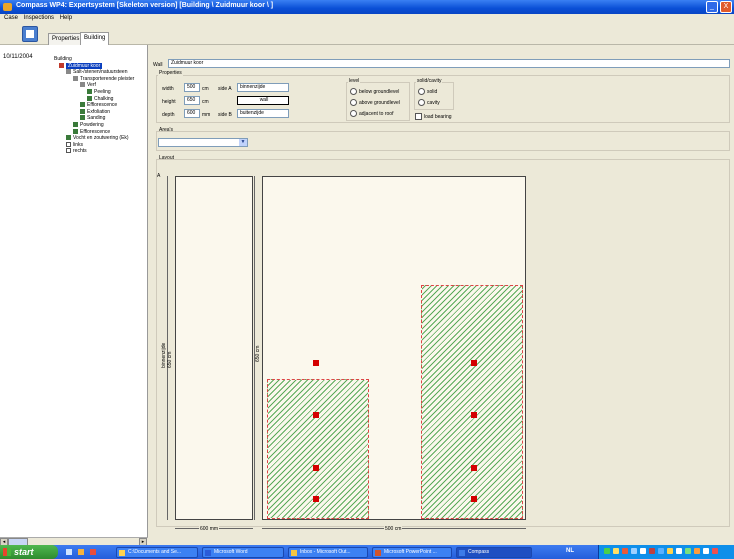 The width and height of the screenshot is (734, 559). Describe the element at coordinates (97, 138) in the screenshot. I see `tree-item: Vocht en zoutwering (Ek)` at that location.